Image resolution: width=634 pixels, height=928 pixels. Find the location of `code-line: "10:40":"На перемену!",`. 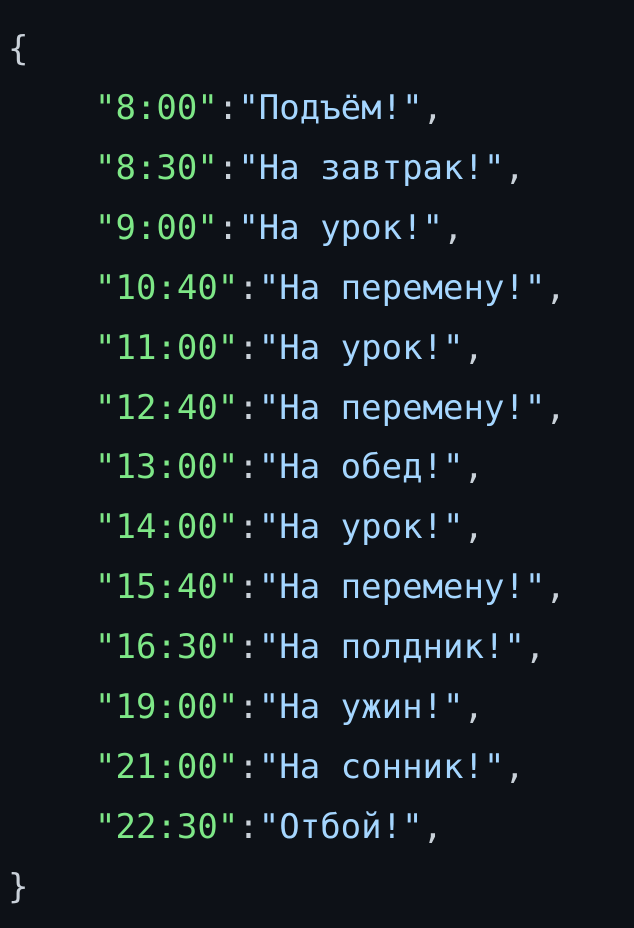

code-line: "10:40":"На перемену!", is located at coordinates (330, 288).